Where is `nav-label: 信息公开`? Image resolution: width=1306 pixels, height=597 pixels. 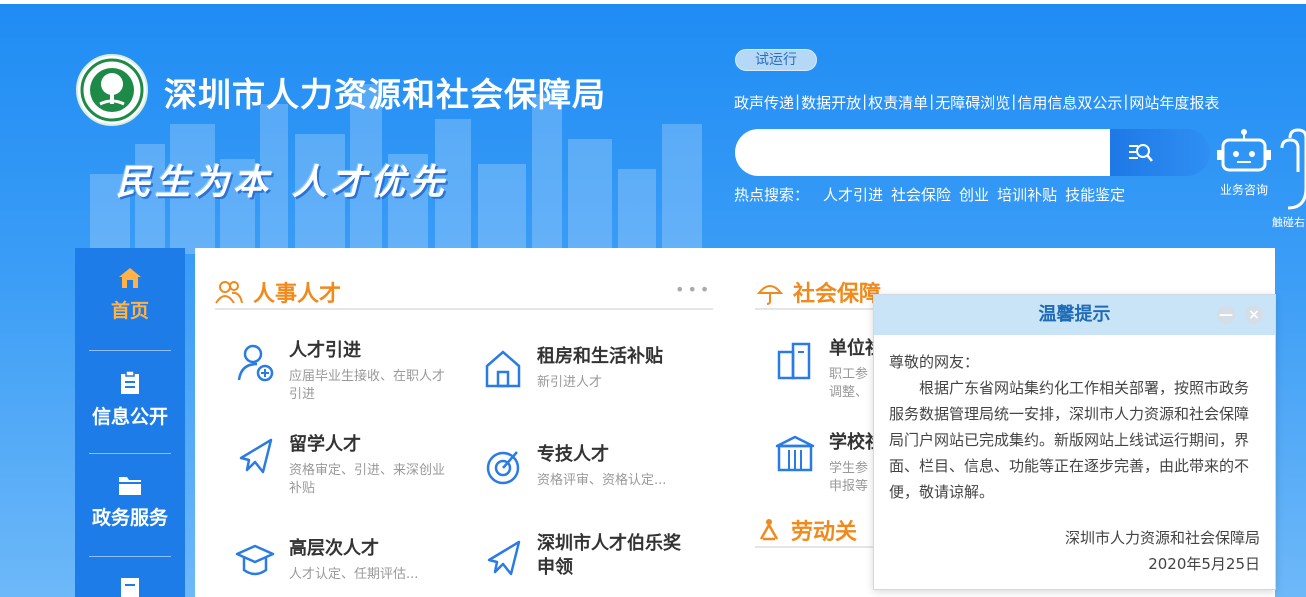 nav-label: 信息公开 is located at coordinates (129, 417).